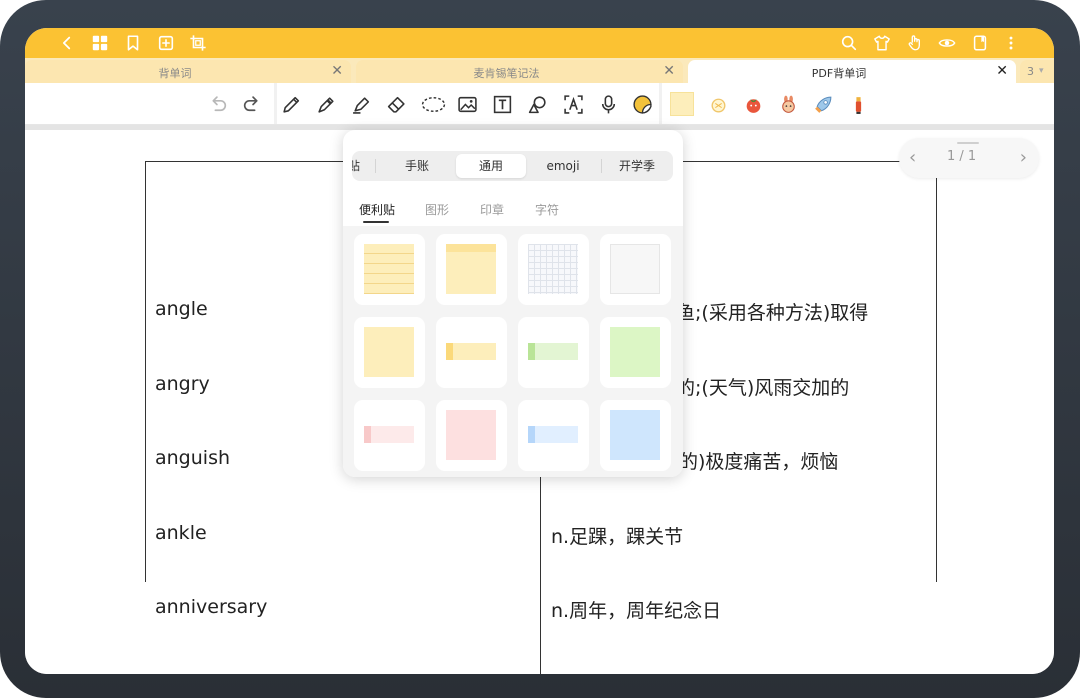 Image resolution: width=1080 pixels, height=698 pixels. Describe the element at coordinates (608, 104) in the screenshot. I see `microphone-icon` at that location.